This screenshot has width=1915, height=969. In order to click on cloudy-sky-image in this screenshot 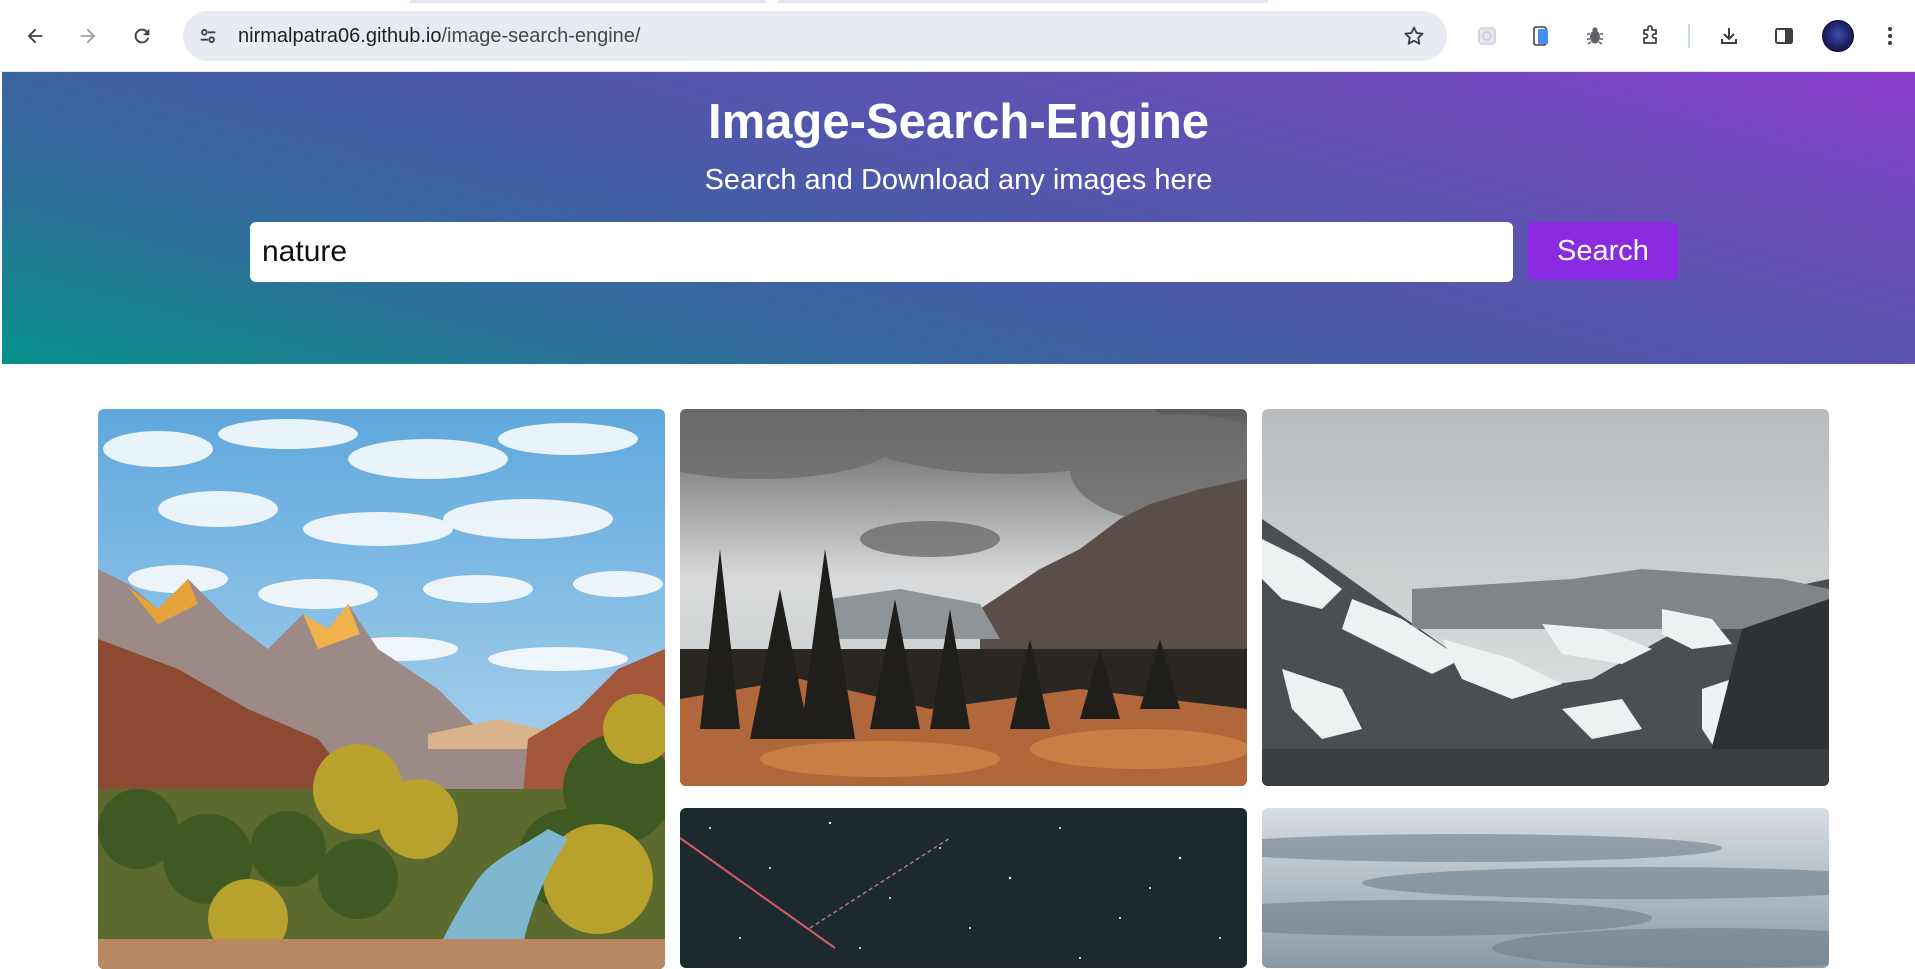, I will do `click(1545, 888)`.